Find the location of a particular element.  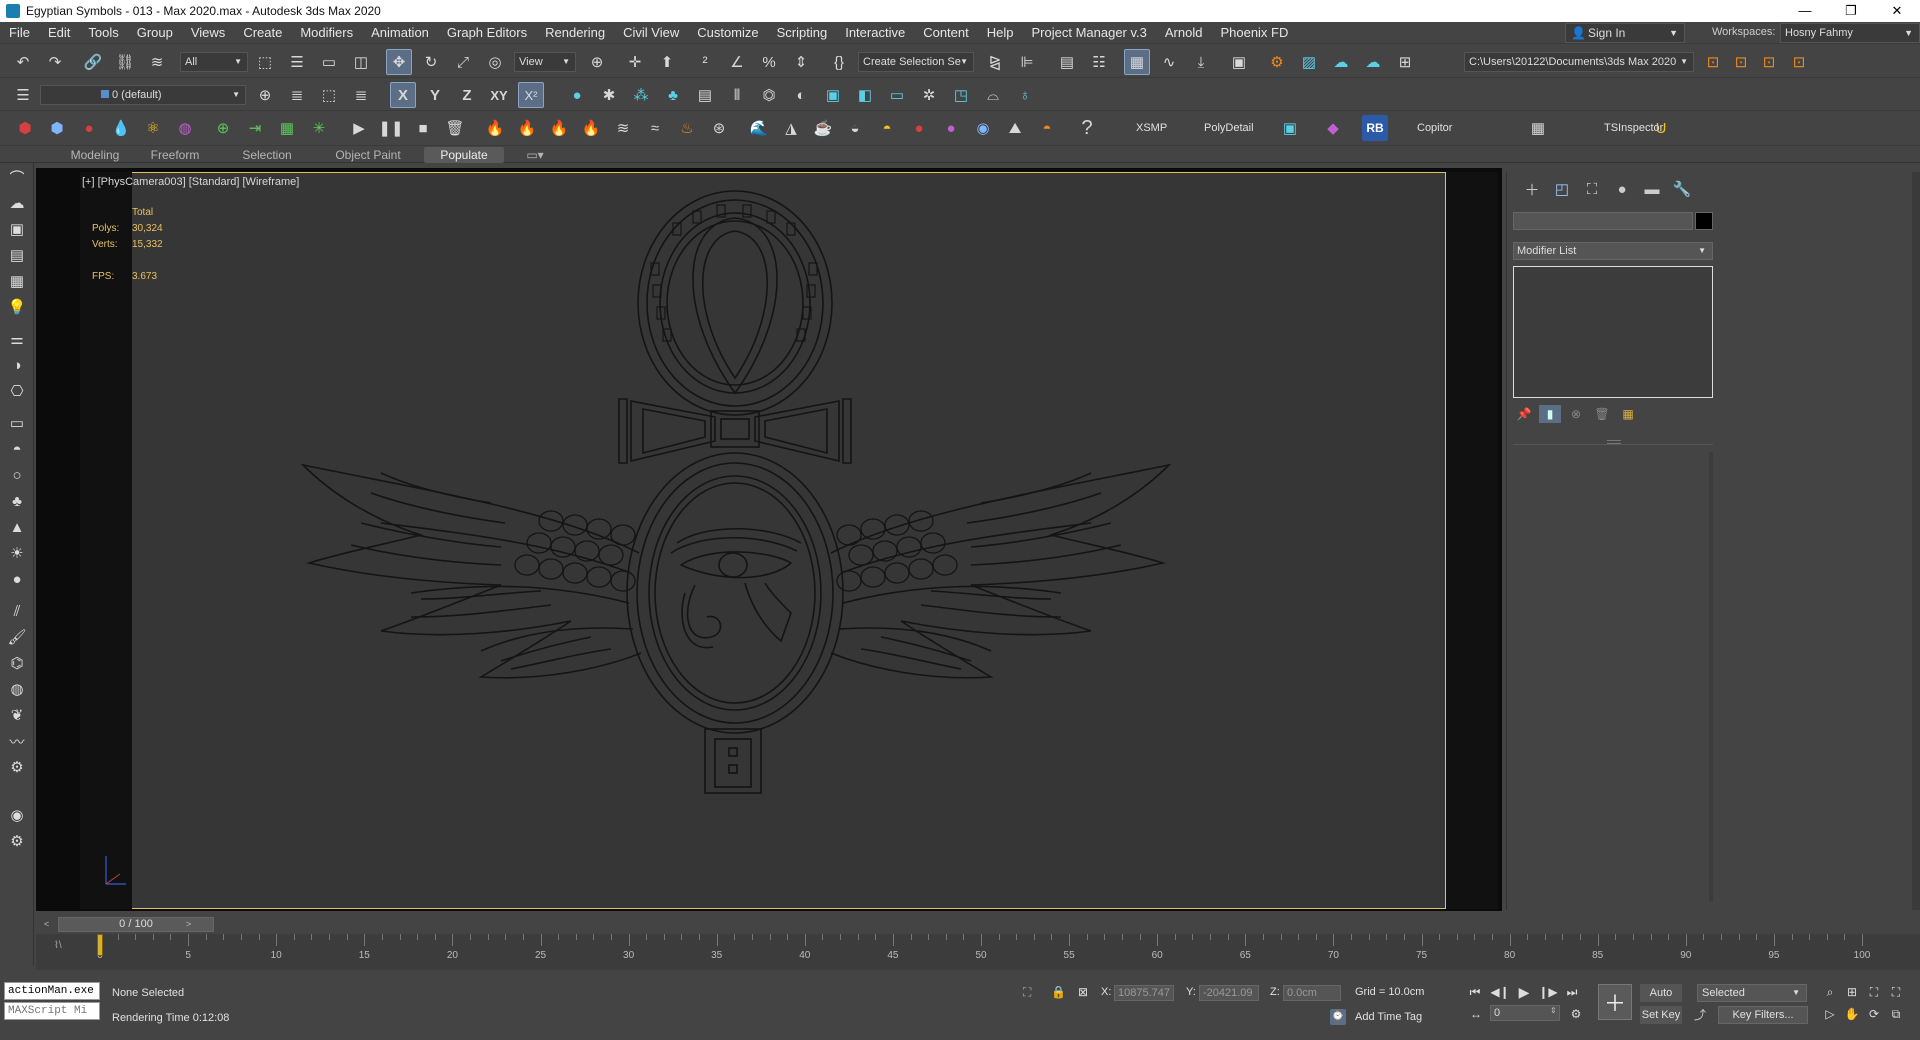

workspace-select: Hosny Fahmy ▼ is located at coordinates (1850, 33).